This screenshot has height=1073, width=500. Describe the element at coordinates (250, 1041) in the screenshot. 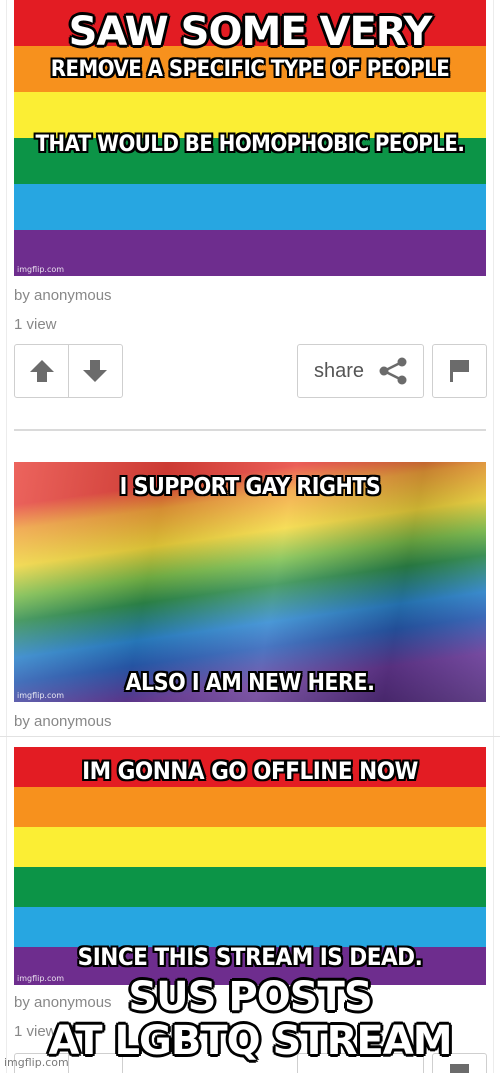

I see `meme-bottom-caption-line2: AT LGBTQ STREAM` at that location.